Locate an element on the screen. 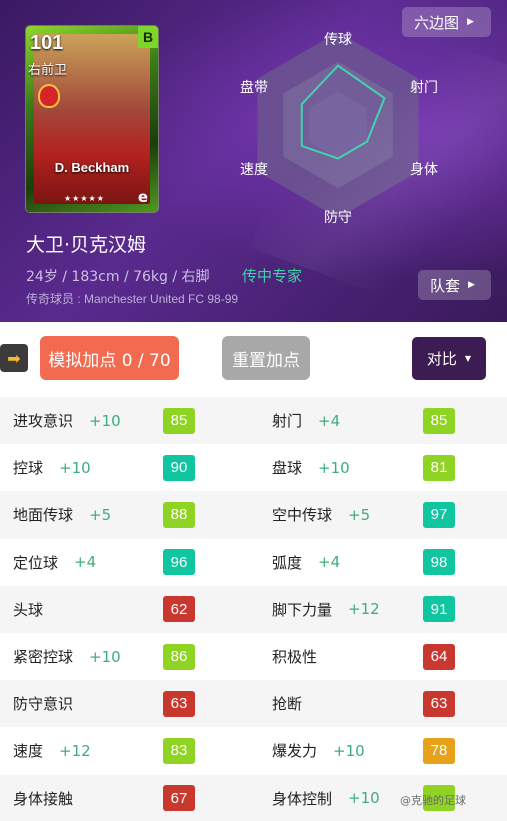 The width and height of the screenshot is (507, 821). card-e-icon: e is located at coordinates (142, 197).